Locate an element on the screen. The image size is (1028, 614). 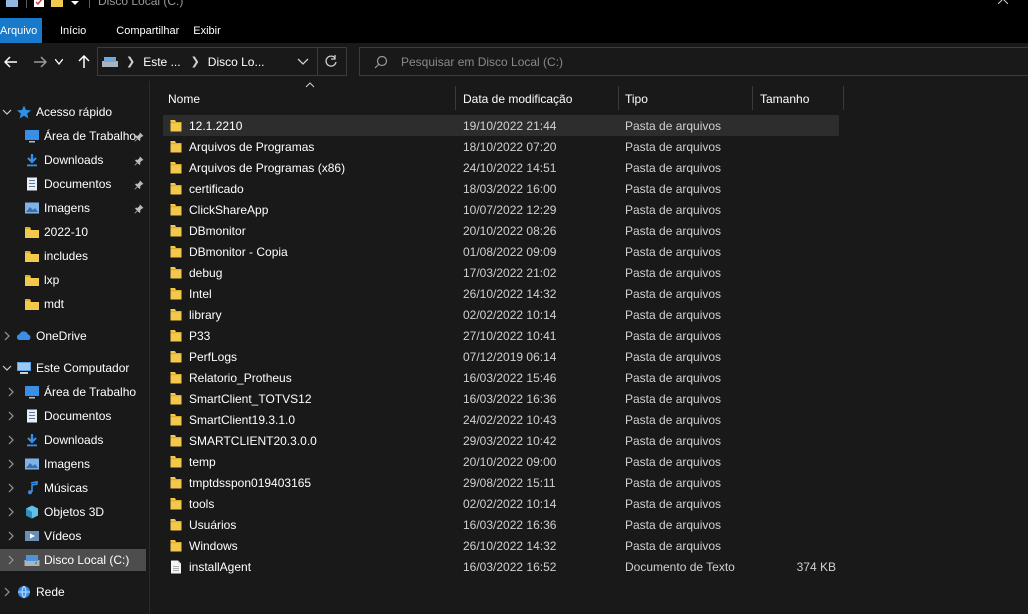
sidebar-item-this-pc: Este Computador is located at coordinates (74, 368).